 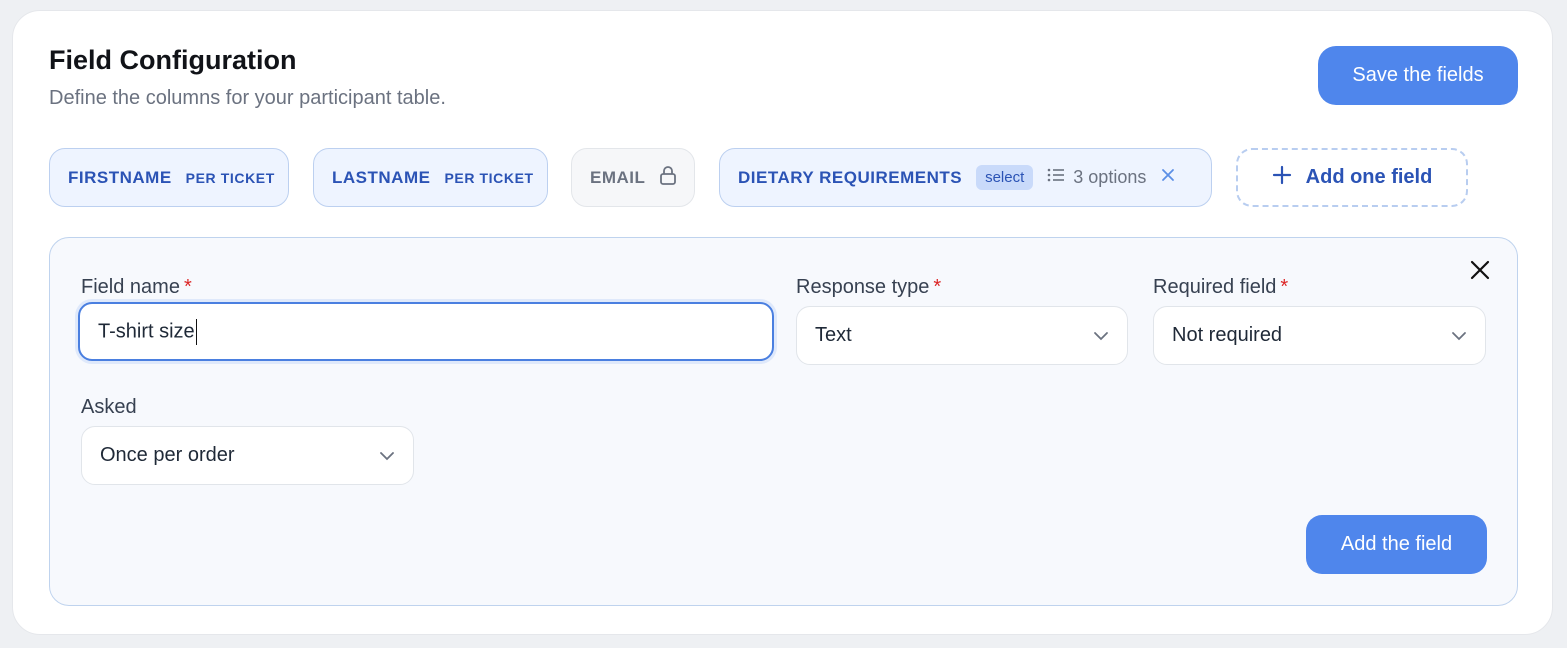 I want to click on response-type-select: Text, so click(x=962, y=335).